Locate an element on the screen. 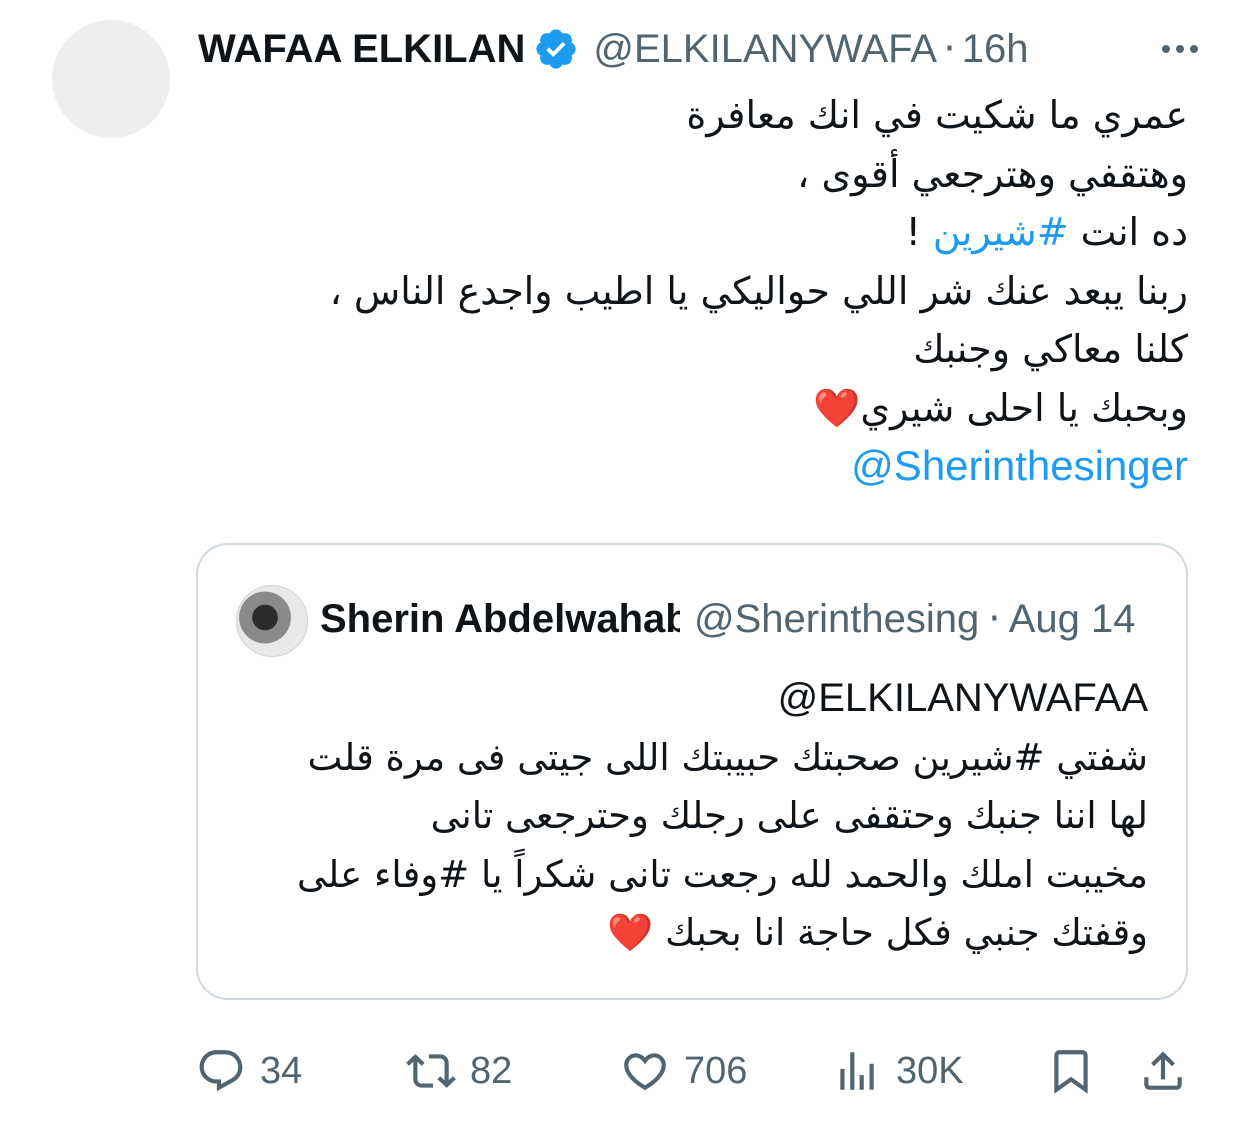 The width and height of the screenshot is (1243, 1127). more-icon is located at coordinates (1180, 49).